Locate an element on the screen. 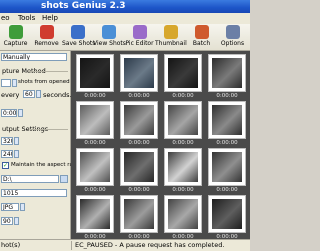 The width and height of the screenshot is (320, 251). menu-video: eo is located at coordinates (5, 18).